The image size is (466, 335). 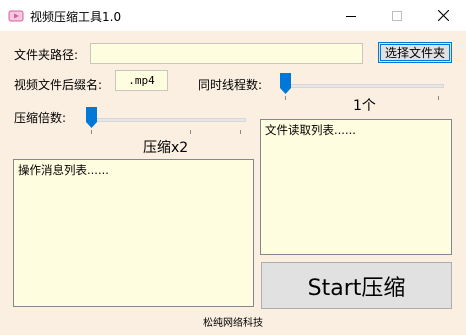 What do you see at coordinates (285, 83) in the screenshot?
I see `threads-slider-thumb` at bounding box center [285, 83].